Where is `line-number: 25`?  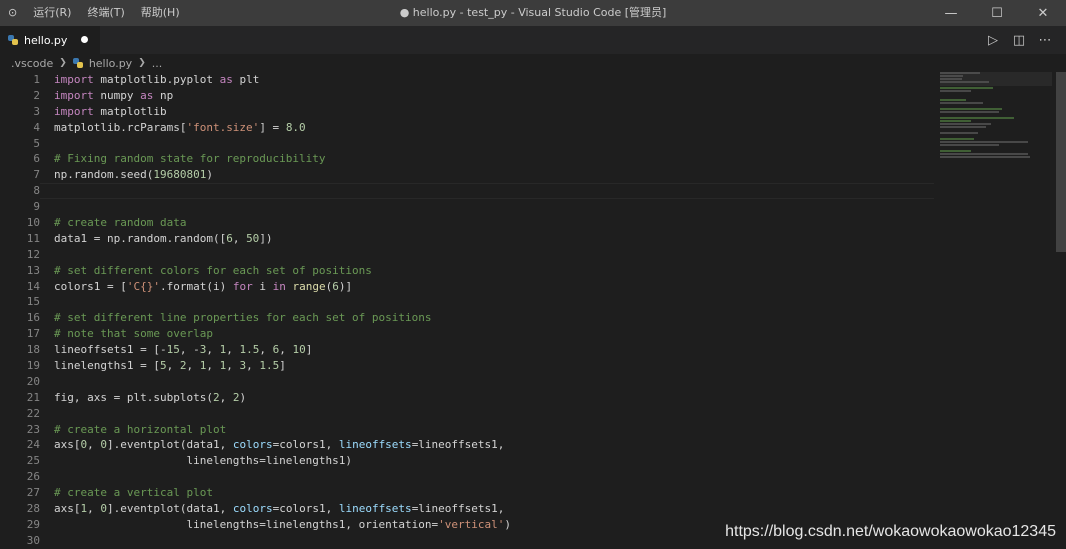 line-number: 25 is located at coordinates (33, 461).